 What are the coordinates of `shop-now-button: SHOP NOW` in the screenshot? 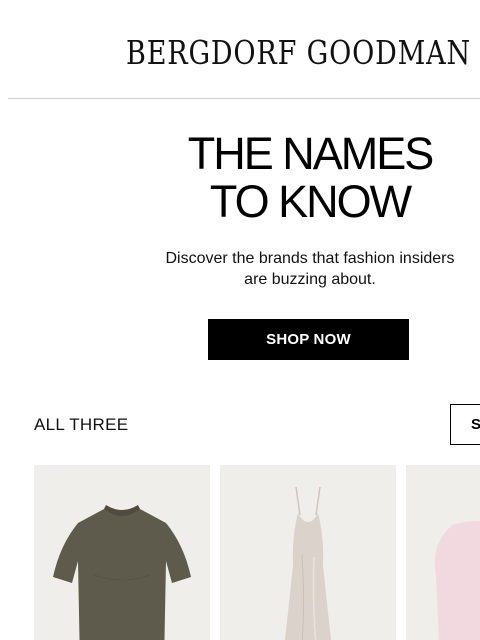 It's located at (308, 339).